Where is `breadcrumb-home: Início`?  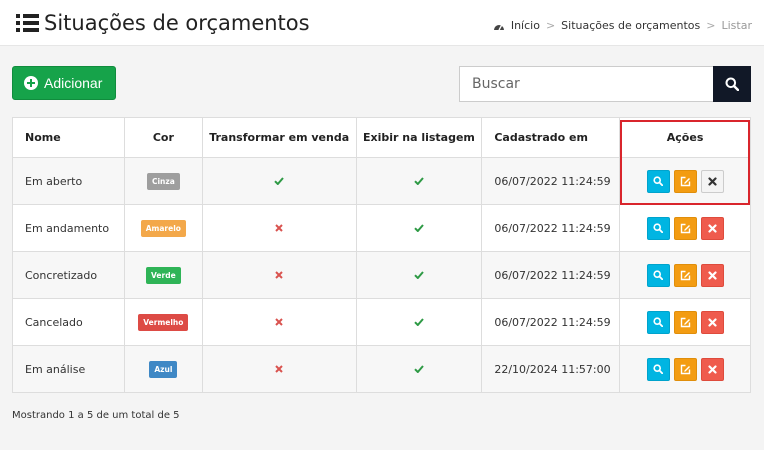
breadcrumb-home: Início is located at coordinates (525, 25).